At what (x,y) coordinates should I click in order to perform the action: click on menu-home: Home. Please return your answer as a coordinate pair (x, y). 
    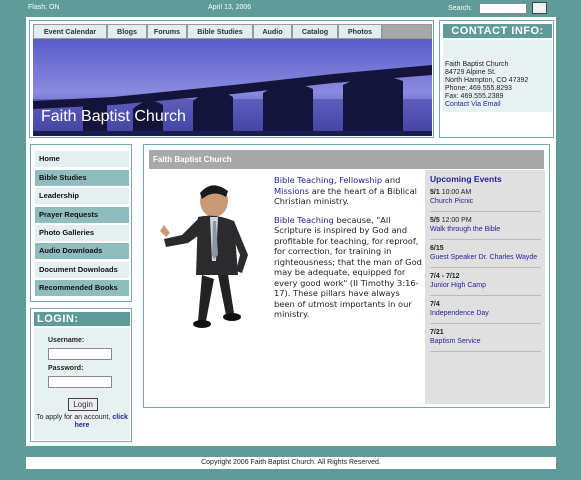
    Looking at the image, I should click on (82, 159).